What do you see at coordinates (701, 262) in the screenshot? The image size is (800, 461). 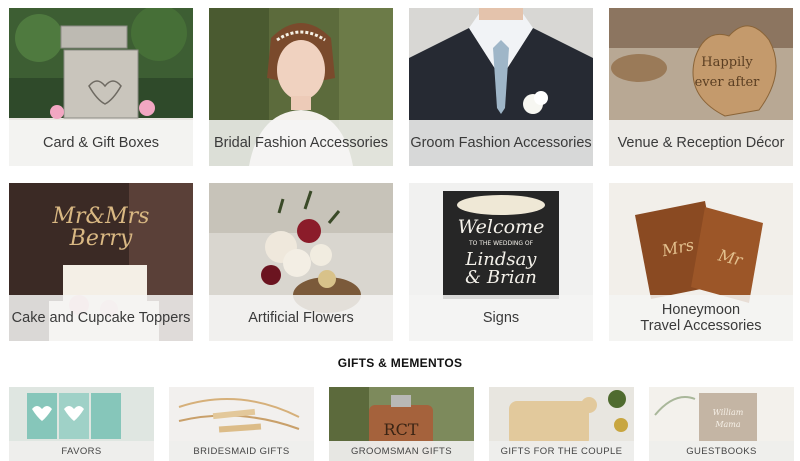 I see `category-tile-honeymoon-travel: Mrs Mr Honeymoon Travel Accessories` at bounding box center [701, 262].